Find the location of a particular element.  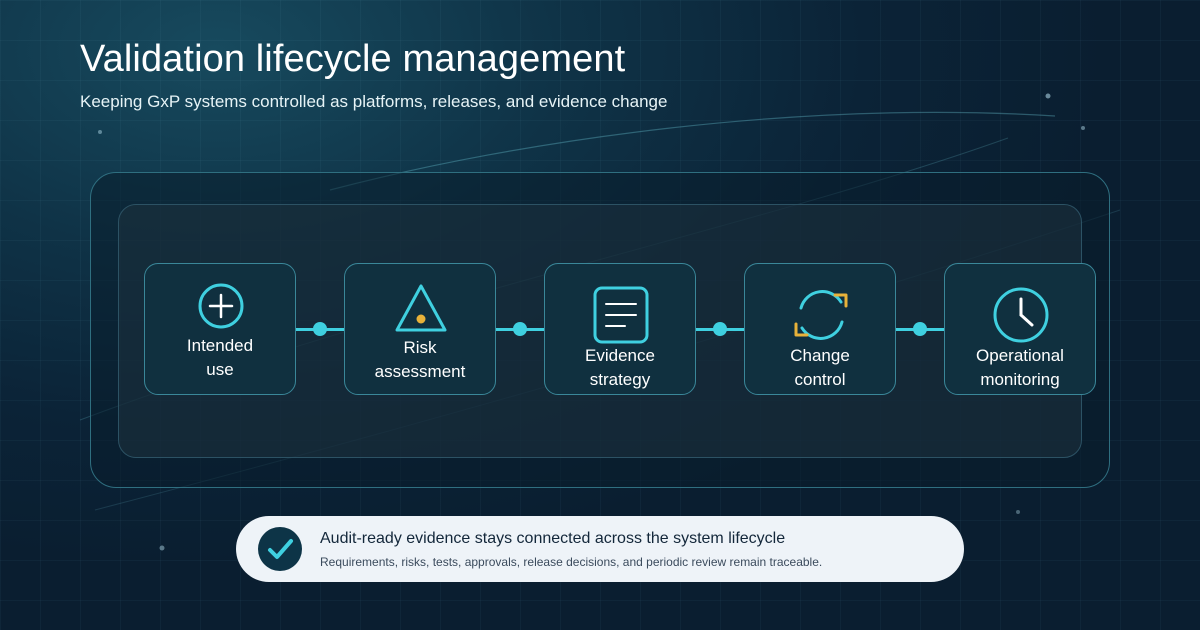

step-label-line1: Evidence is located at coordinates (620, 355).